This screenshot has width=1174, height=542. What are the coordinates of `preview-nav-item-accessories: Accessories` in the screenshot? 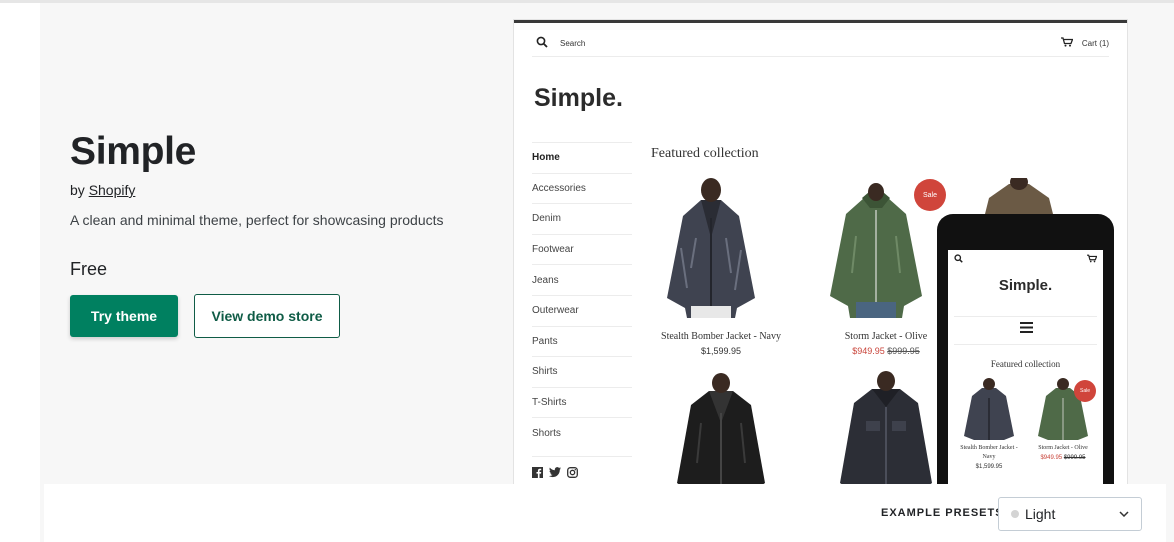 It's located at (582, 188).